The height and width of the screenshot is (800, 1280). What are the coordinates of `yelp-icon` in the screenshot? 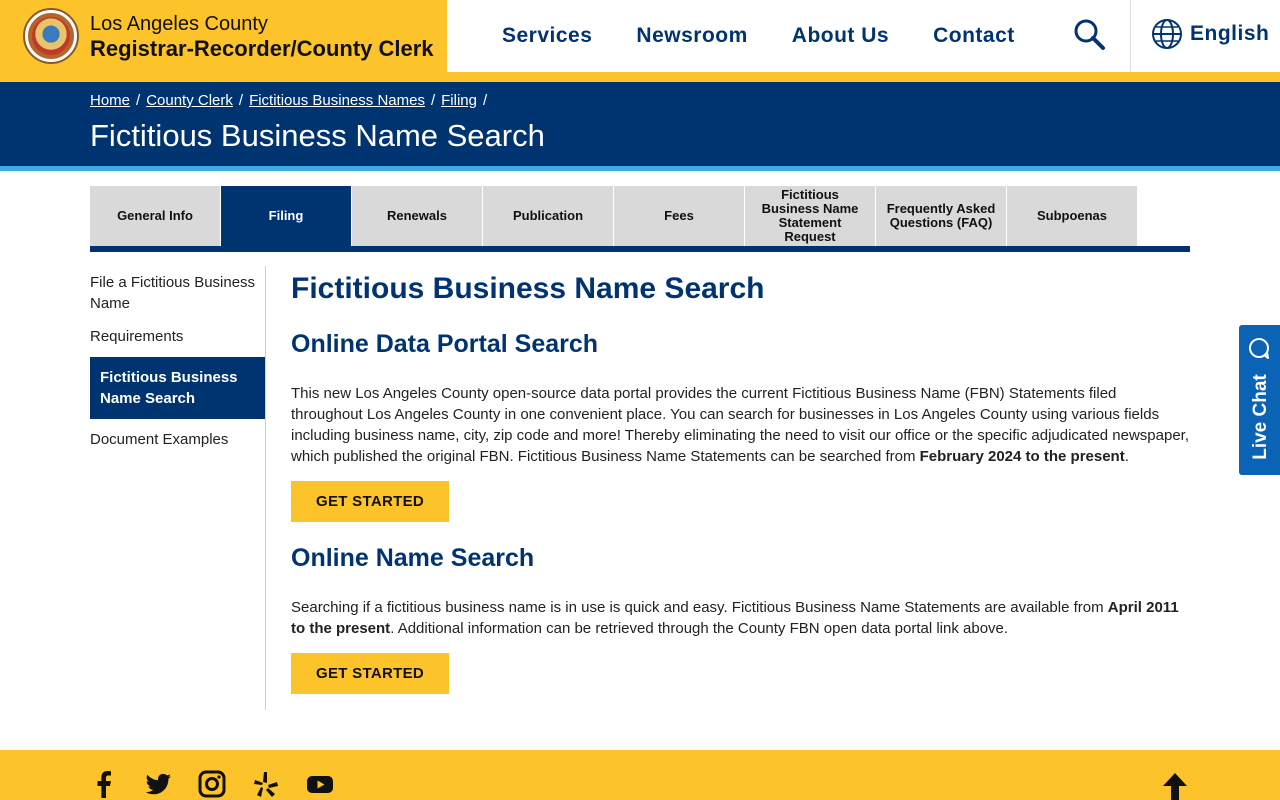 It's located at (272, 784).